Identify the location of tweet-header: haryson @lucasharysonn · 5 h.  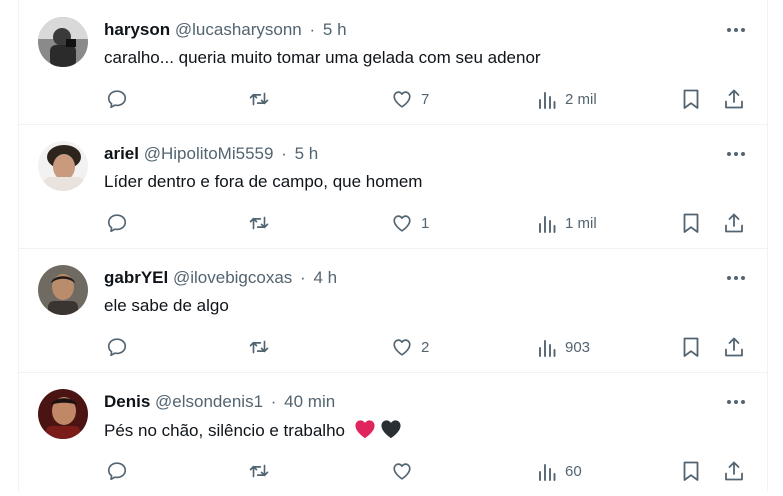
(225, 30).